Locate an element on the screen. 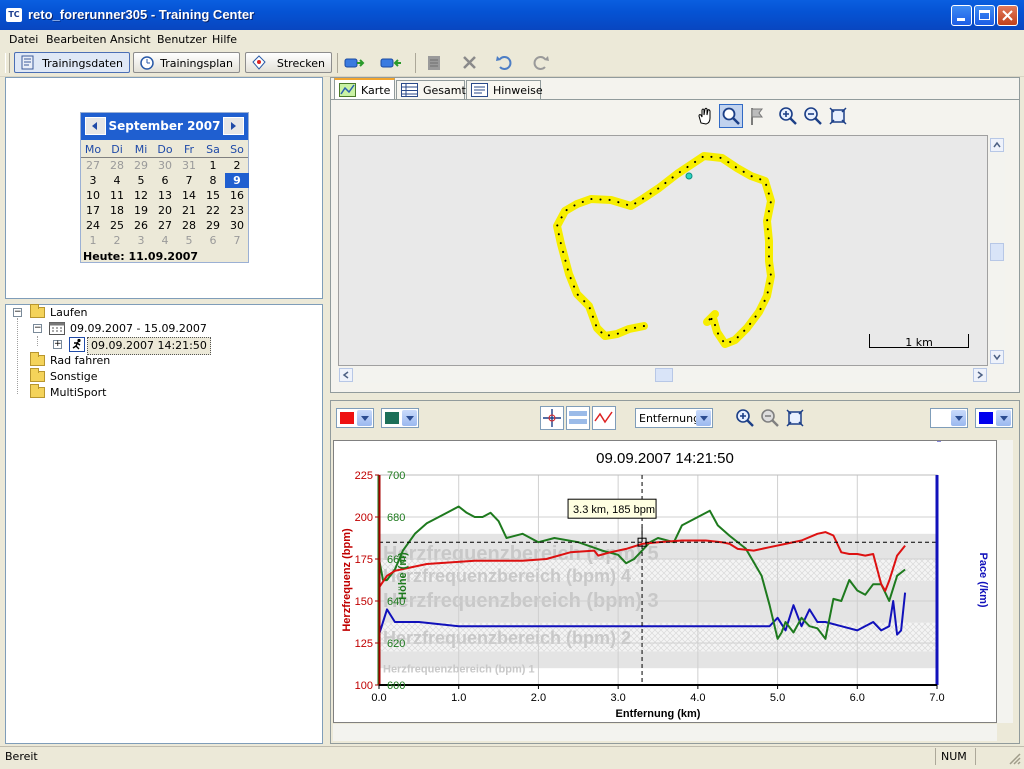  calendar-day: 17 is located at coordinates (93, 210).